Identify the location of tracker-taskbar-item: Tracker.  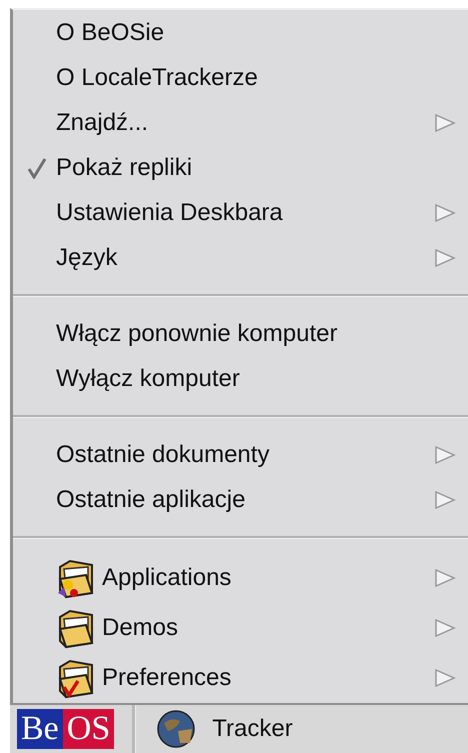
(252, 729).